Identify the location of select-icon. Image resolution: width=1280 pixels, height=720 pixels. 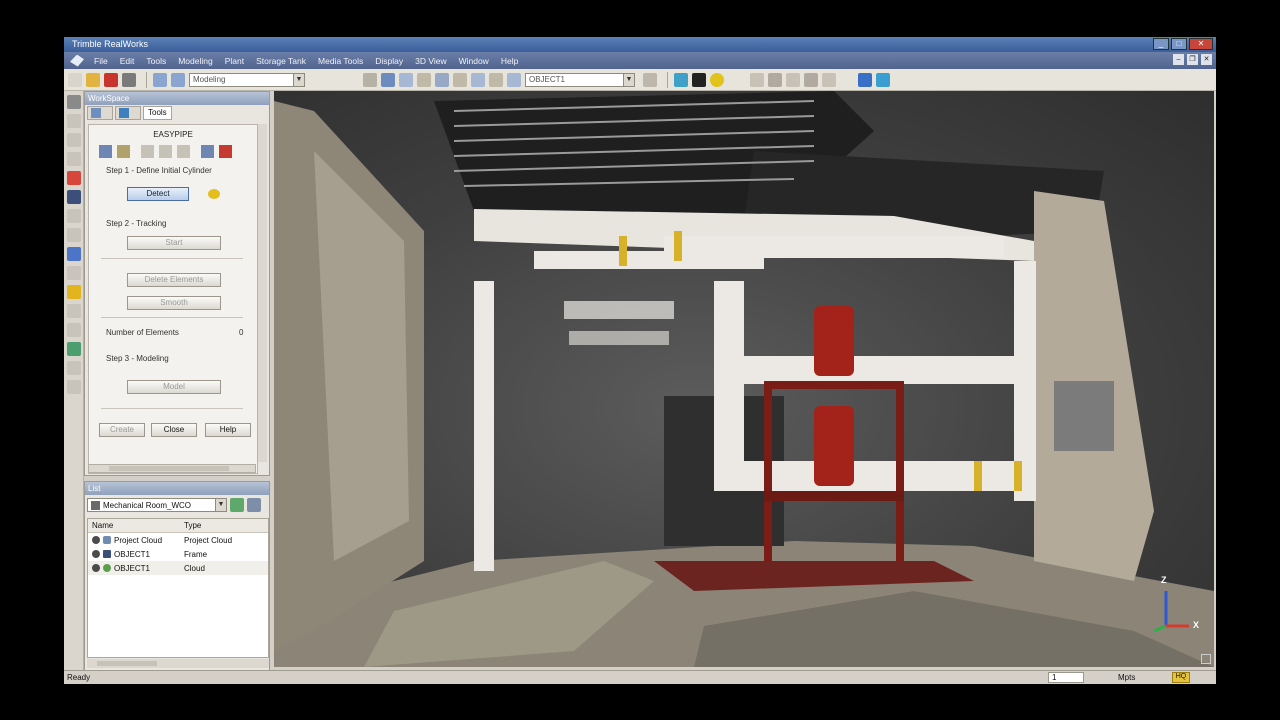
(388, 79).